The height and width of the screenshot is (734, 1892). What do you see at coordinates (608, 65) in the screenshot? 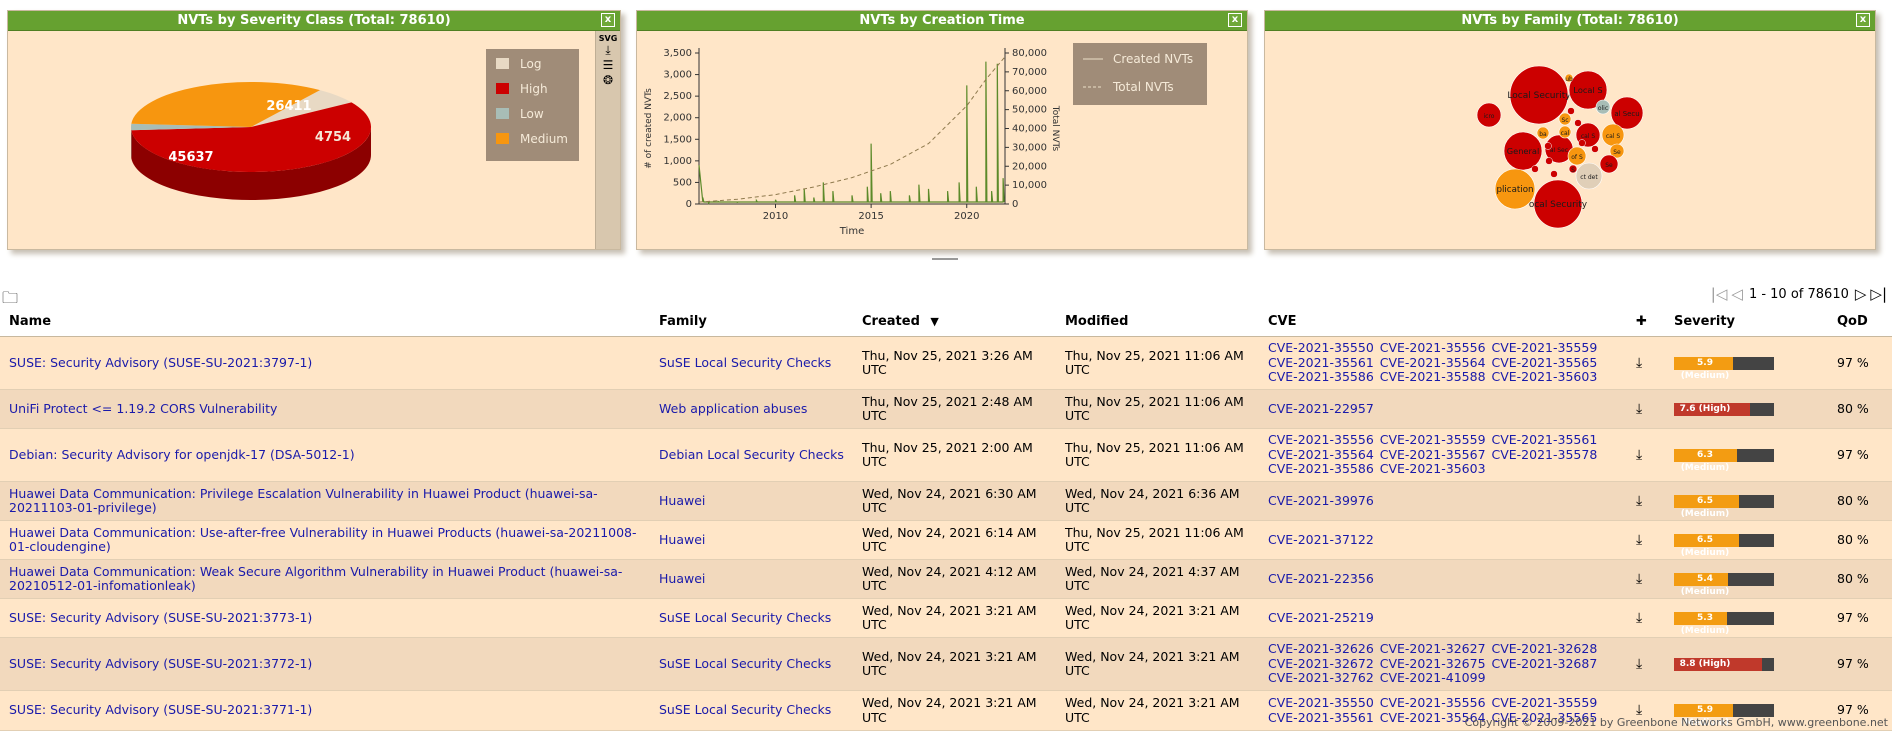
I see `legend-toggle-icon: ☰` at bounding box center [608, 65].